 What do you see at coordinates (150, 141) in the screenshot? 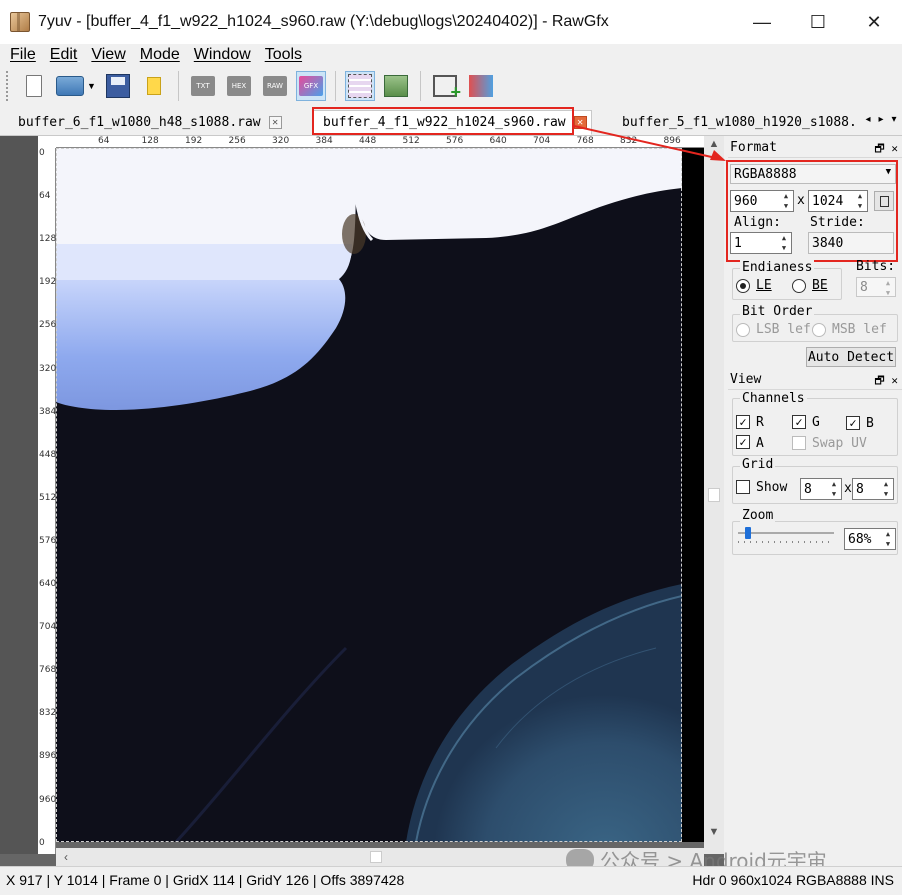
I see `ruler-top-label: 128` at bounding box center [150, 141].